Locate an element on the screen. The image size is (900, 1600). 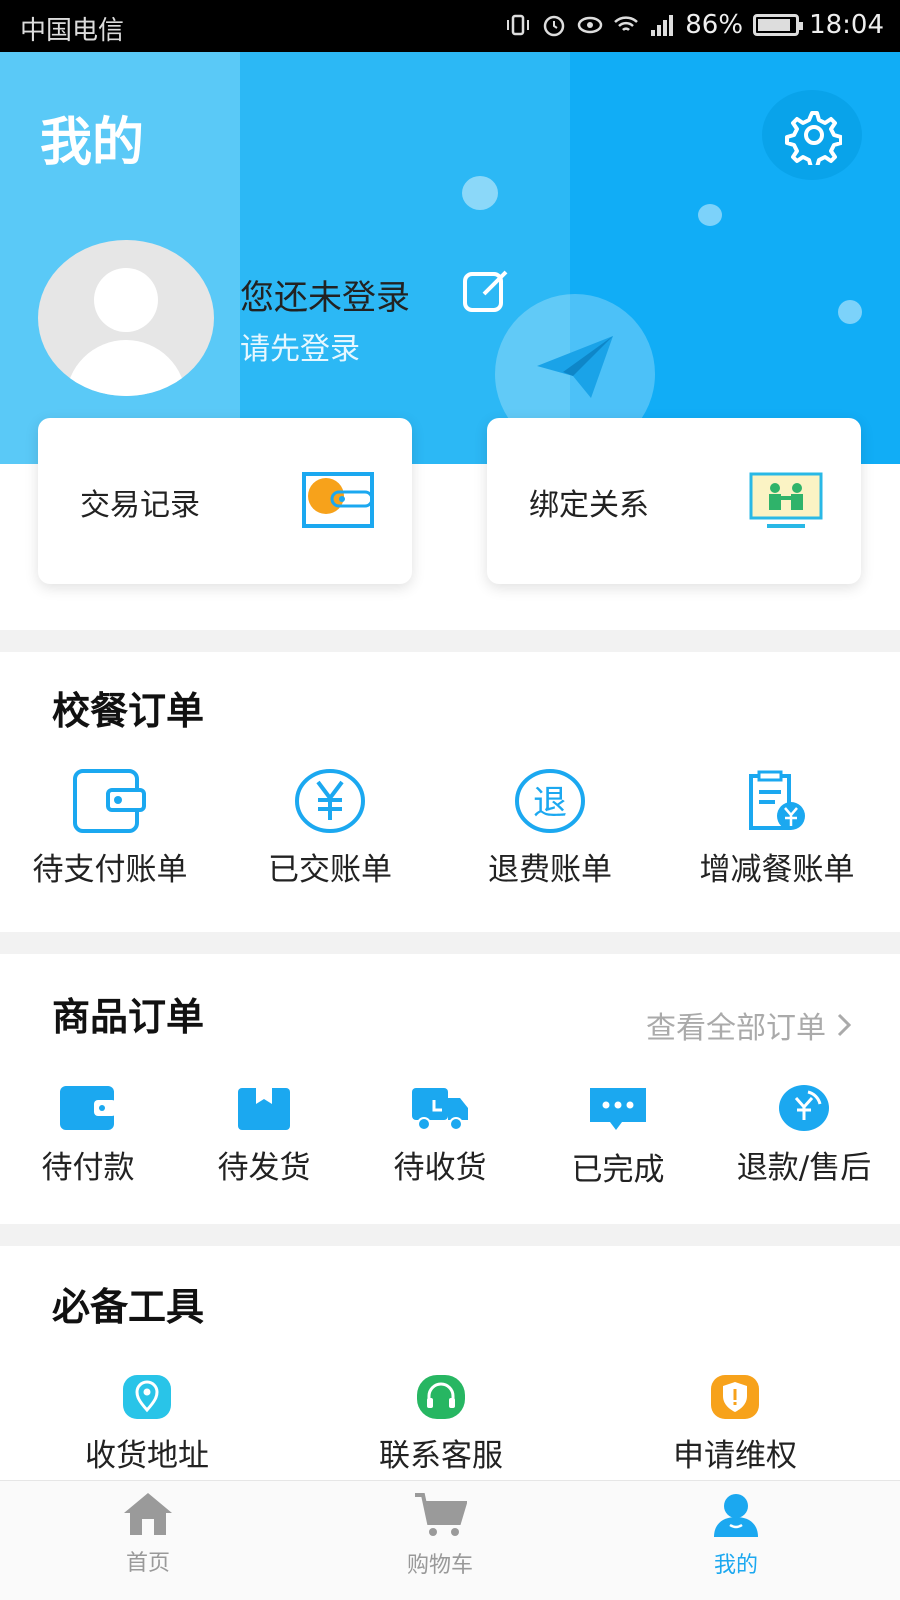
svg-text: 退 is located at coordinates (550, 803).